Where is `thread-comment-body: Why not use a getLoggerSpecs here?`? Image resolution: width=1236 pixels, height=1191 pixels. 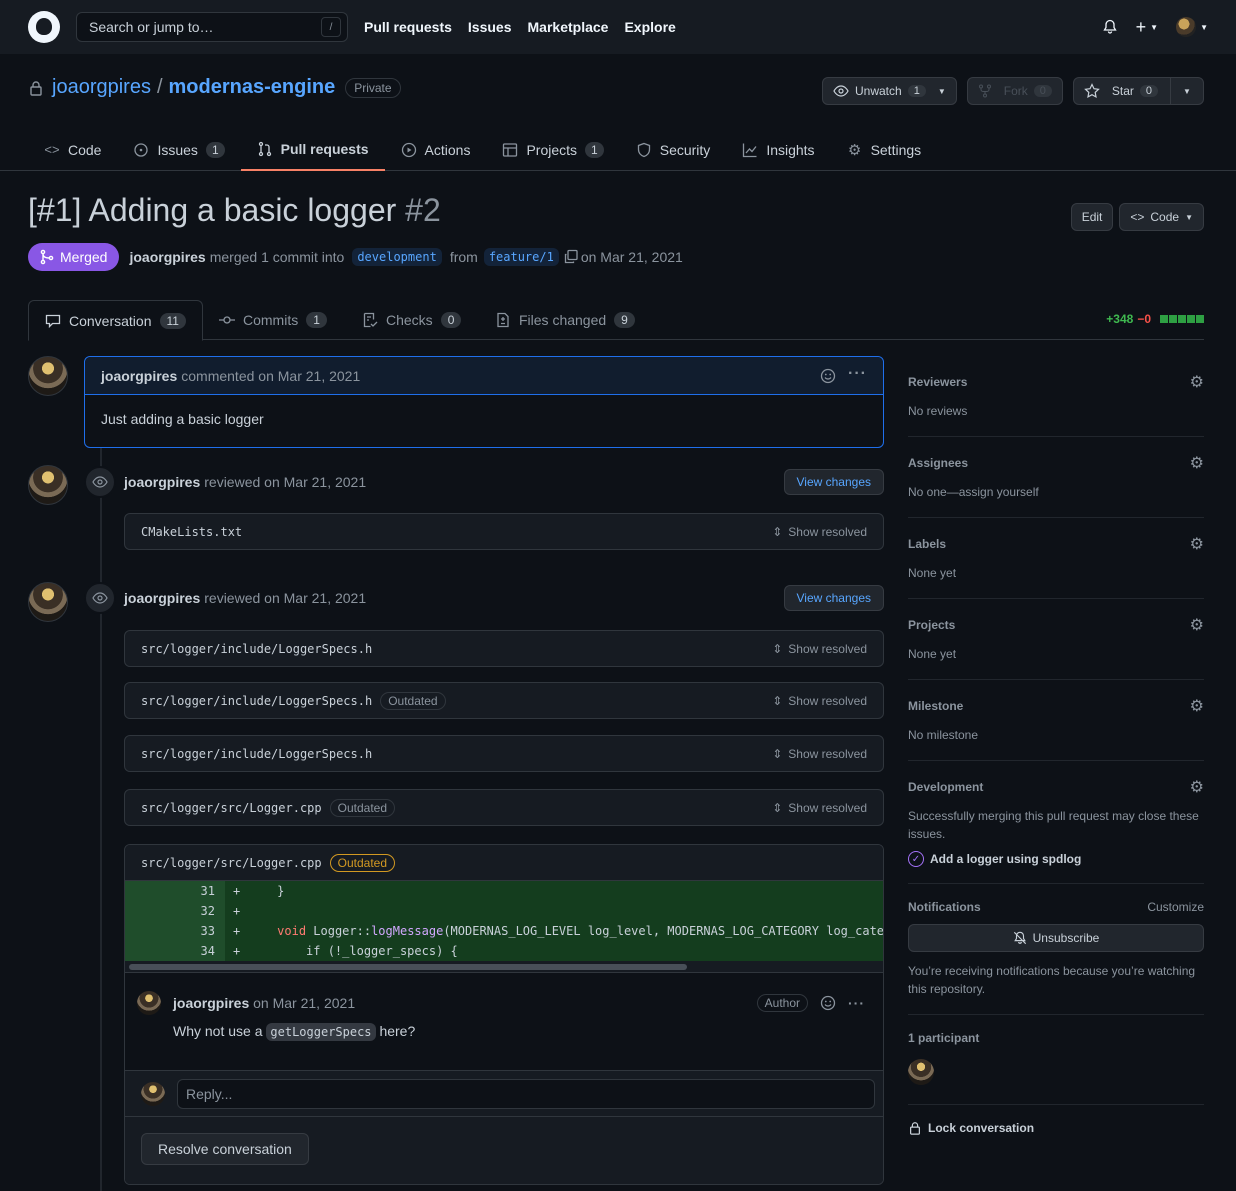
thread-comment-body: Why not use a getLoggerSpecs here? is located at coordinates (522, 1032).